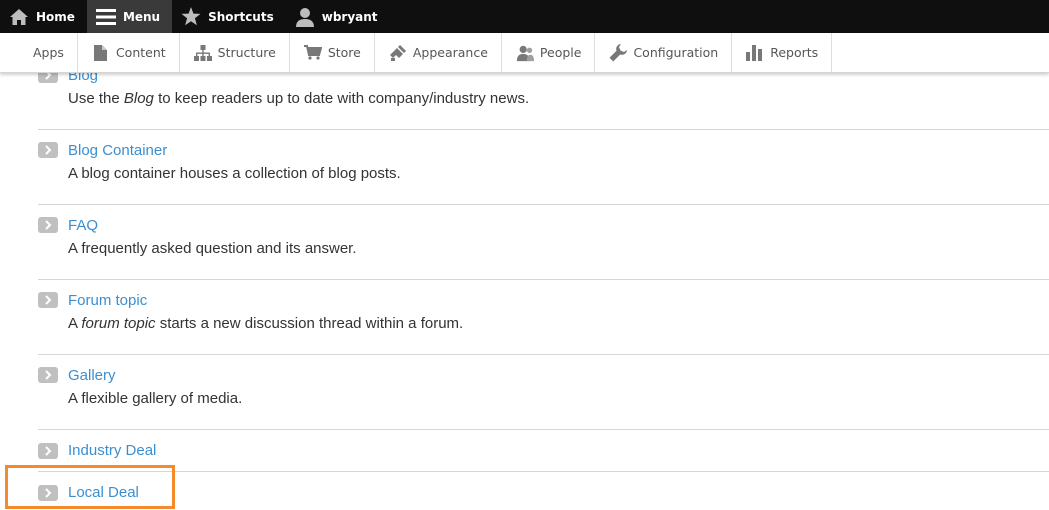 This screenshot has width=1049, height=510. What do you see at coordinates (450, 52) in the screenshot?
I see `tray-item-label: Appearance` at bounding box center [450, 52].